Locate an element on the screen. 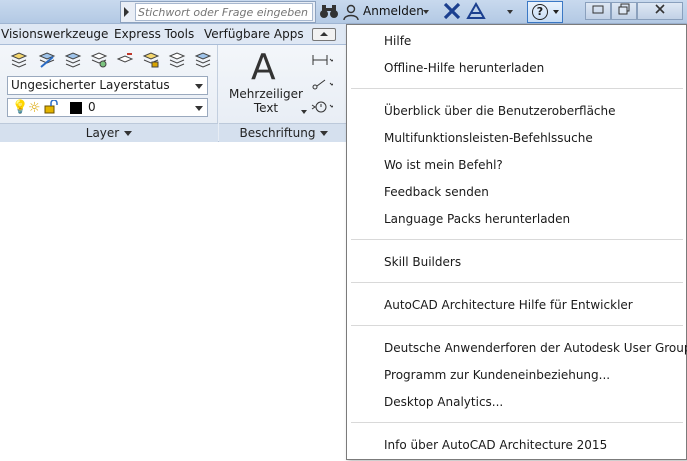 The width and height of the screenshot is (687, 461). layer-properties-icon is located at coordinates (19, 60).